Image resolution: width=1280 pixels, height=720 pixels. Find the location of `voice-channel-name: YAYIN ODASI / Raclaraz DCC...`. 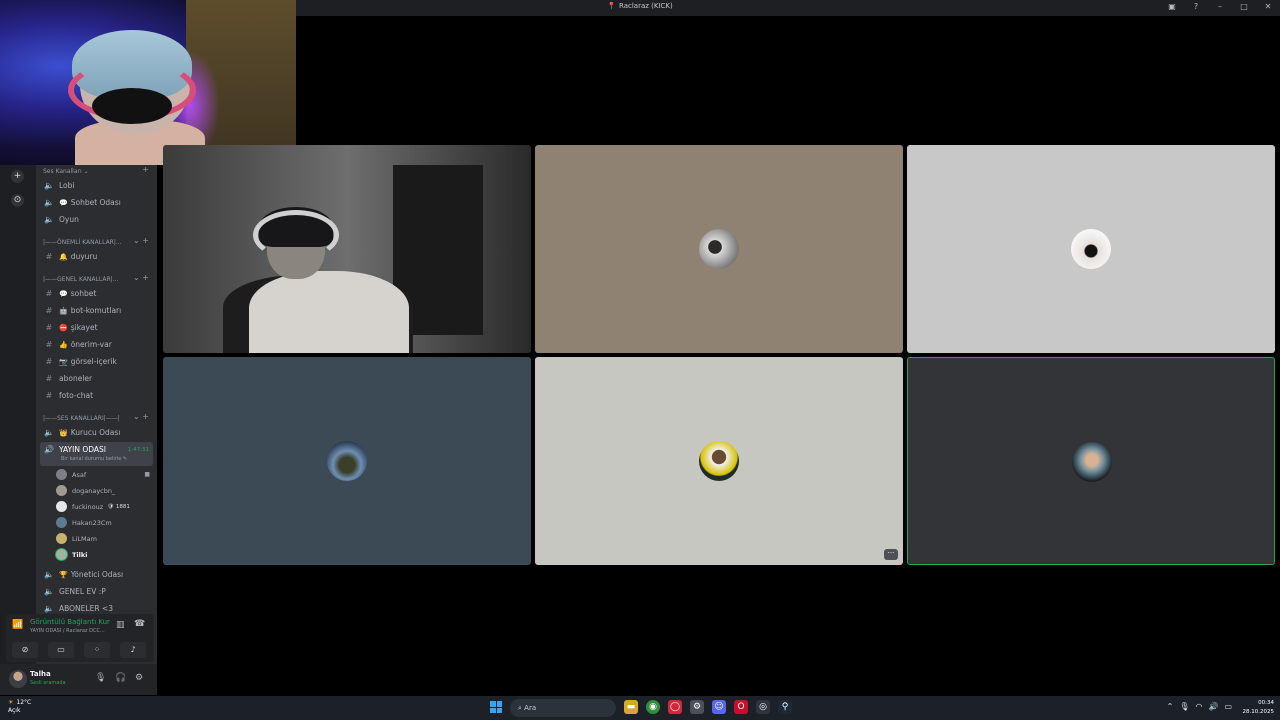

voice-channel-name: YAYIN ODASI / Raclaraz DCC... is located at coordinates (67, 631).